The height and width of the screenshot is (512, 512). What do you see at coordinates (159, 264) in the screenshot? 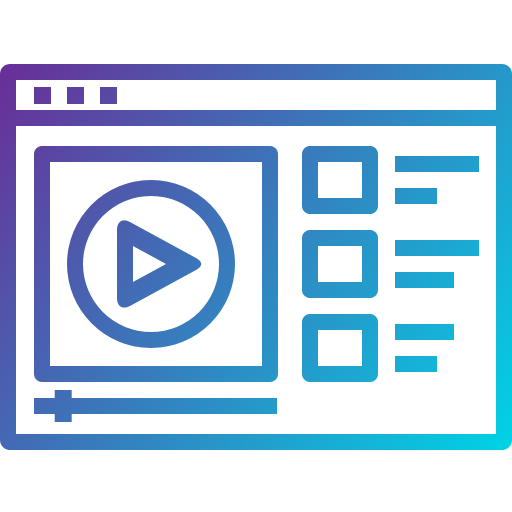
I see `play-triangle-icon` at bounding box center [159, 264].